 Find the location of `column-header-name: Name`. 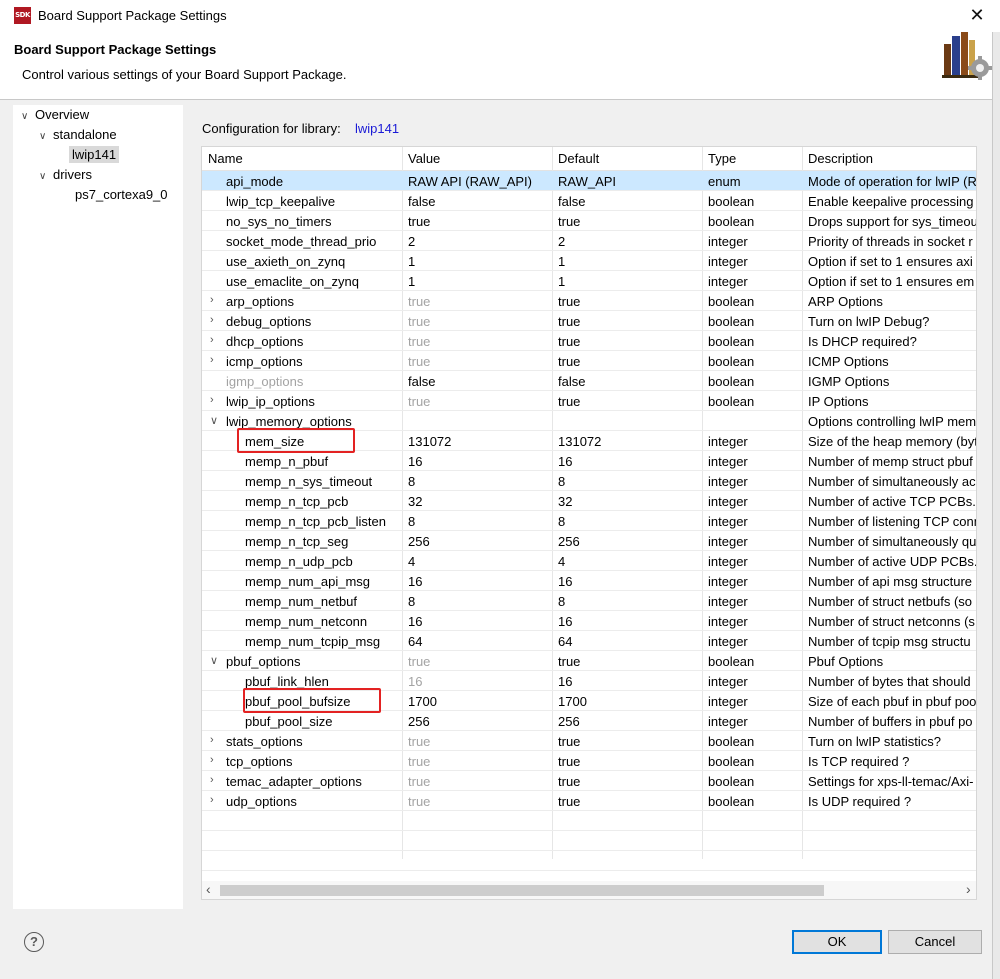

column-header-name: Name is located at coordinates (225, 158).